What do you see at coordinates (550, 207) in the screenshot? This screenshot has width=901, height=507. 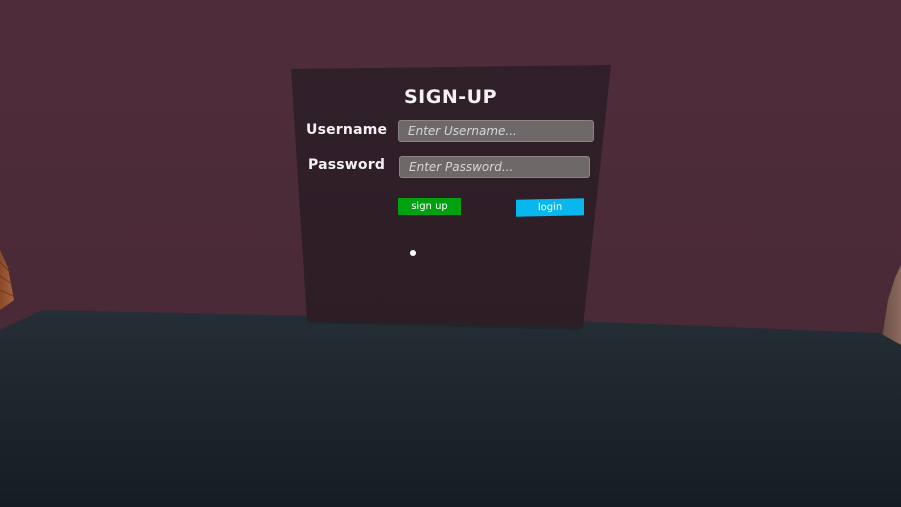 I see `login-button: login` at bounding box center [550, 207].